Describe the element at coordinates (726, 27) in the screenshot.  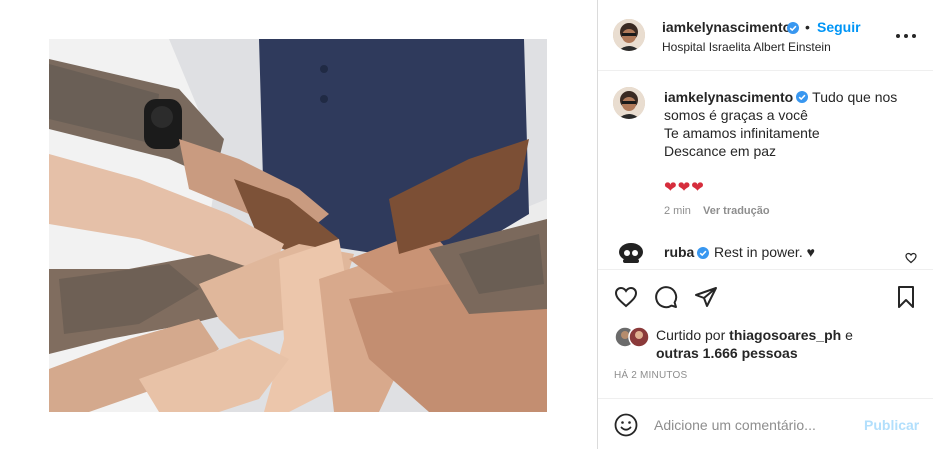
I see `author-username: iamkelynascimento` at that location.